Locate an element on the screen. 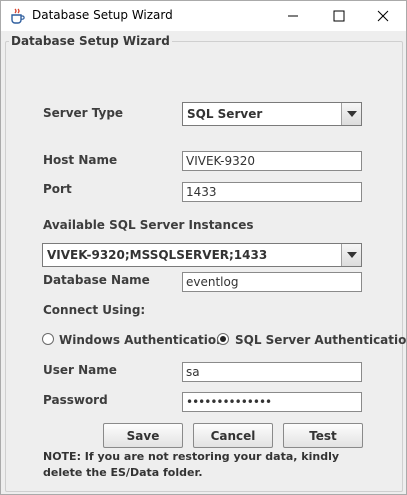  title-bar: Database Setup Wizard is located at coordinates (203, 16).